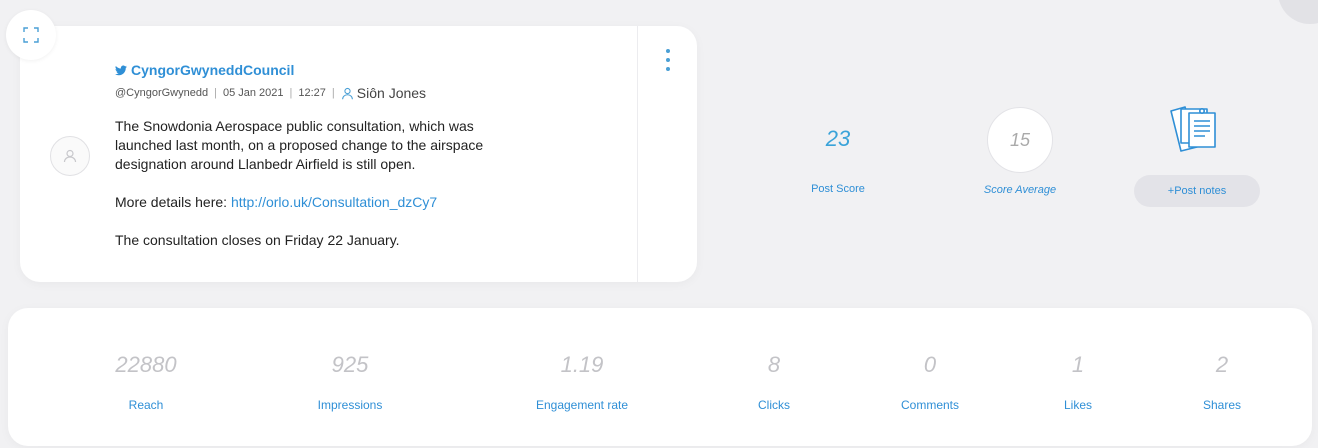  I want to click on kebab-menu-icon, so click(668, 60).